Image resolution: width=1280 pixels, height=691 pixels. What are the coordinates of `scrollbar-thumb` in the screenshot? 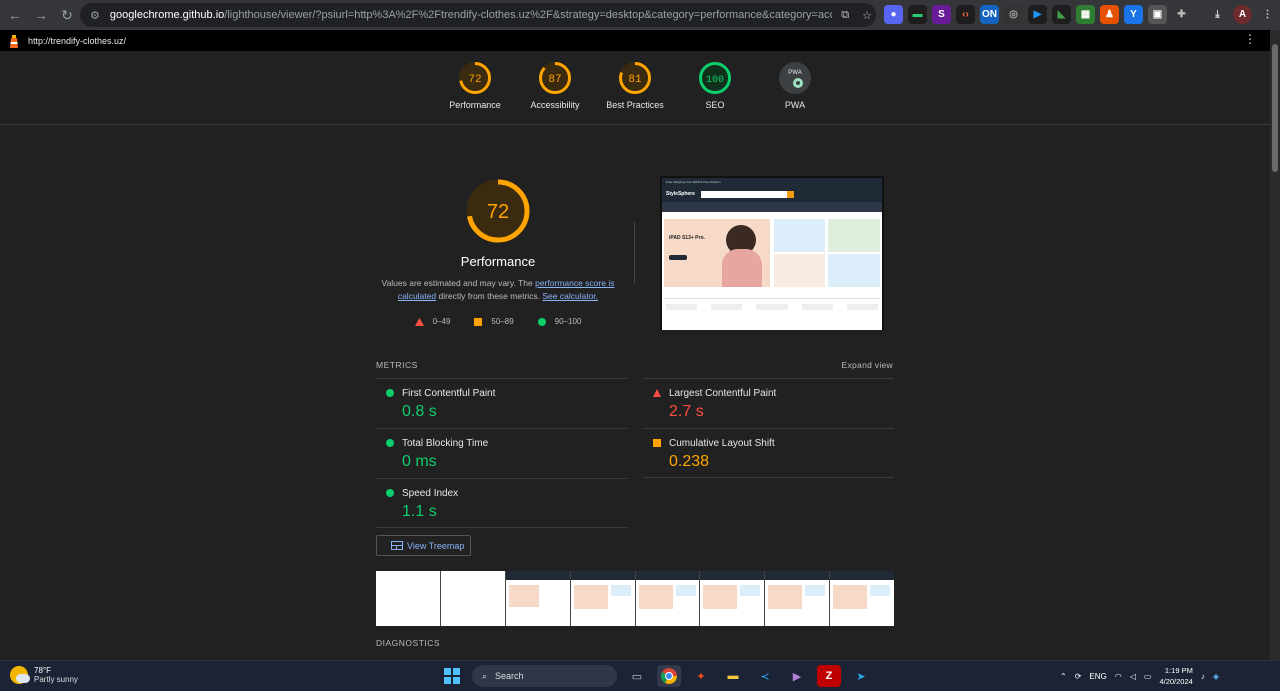 It's located at (1275, 108).